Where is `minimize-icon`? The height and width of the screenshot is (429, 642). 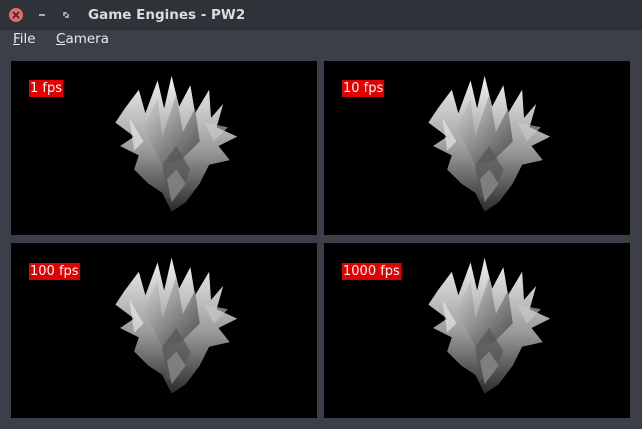 minimize-icon is located at coordinates (42, 15).